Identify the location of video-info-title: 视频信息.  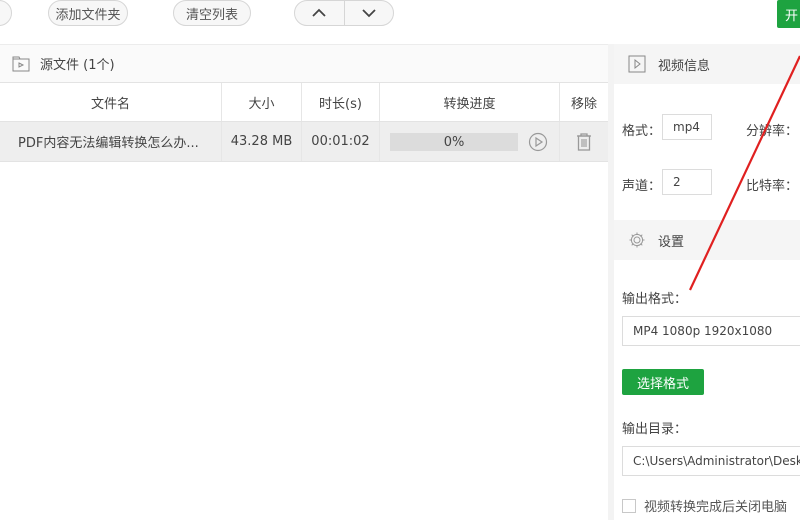
(684, 66).